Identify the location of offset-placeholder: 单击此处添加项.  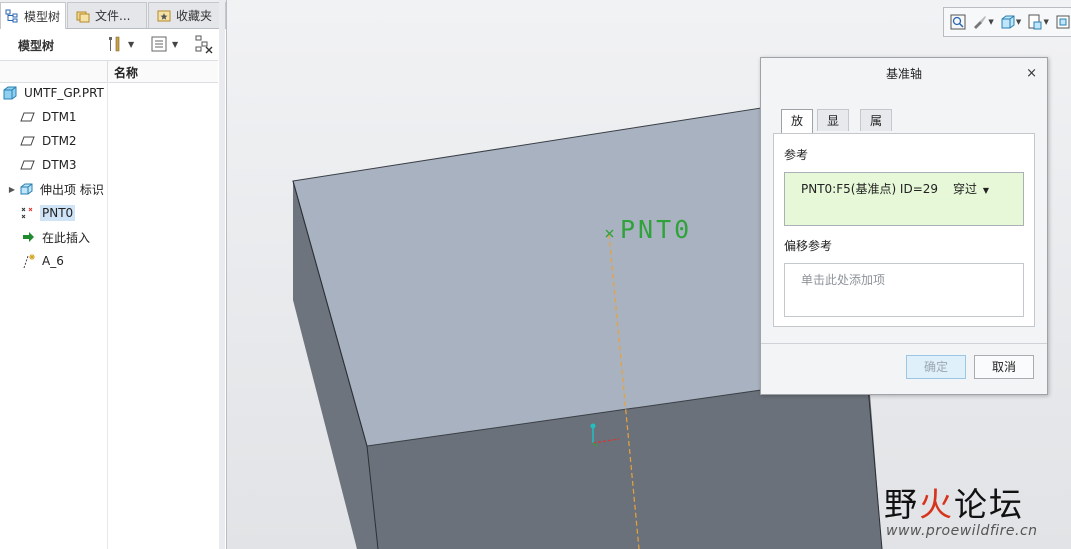
(843, 280).